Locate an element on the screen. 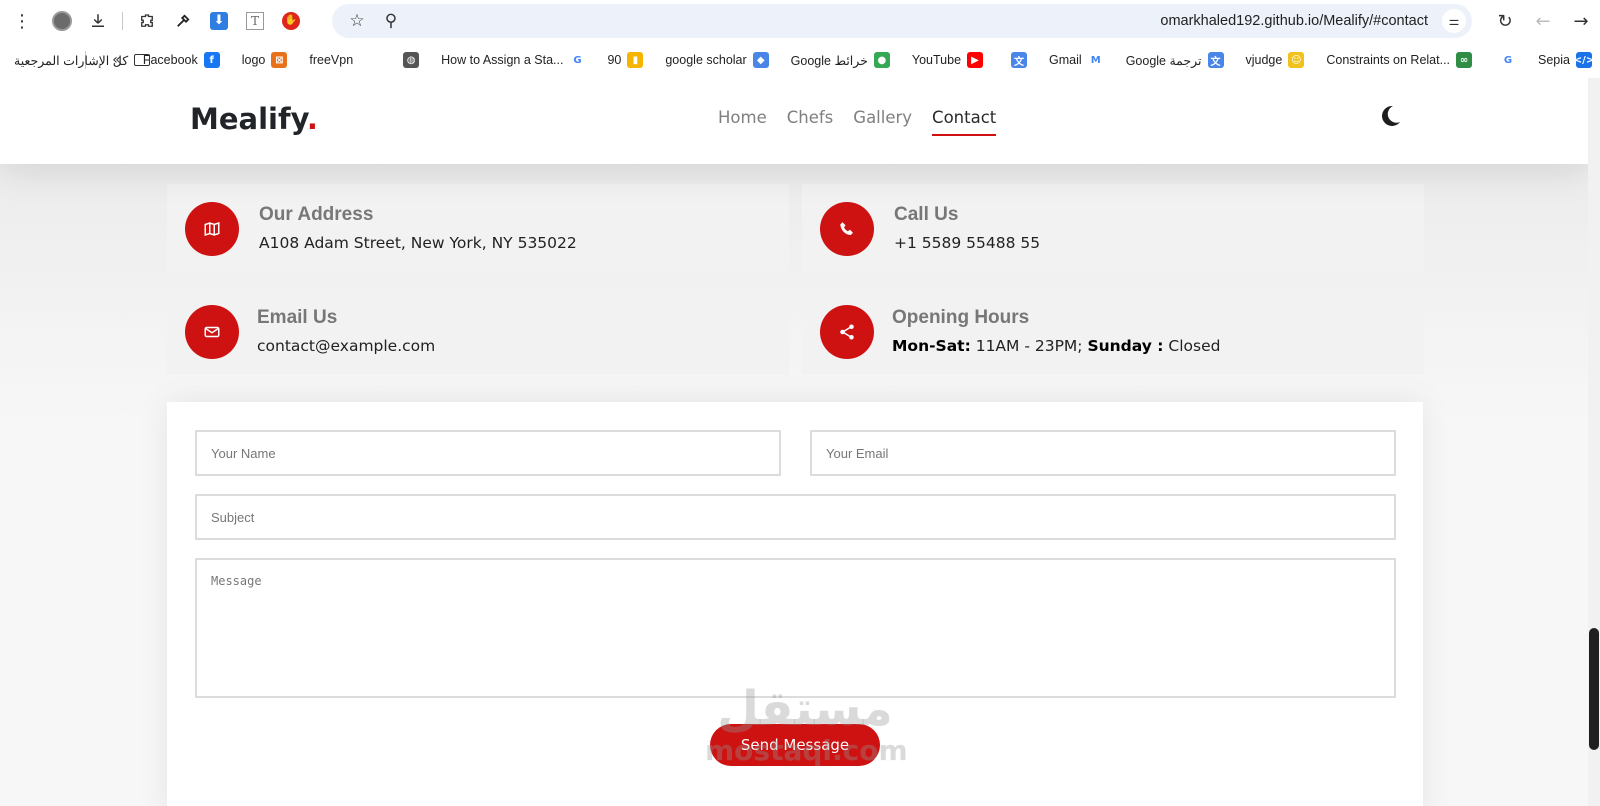 This screenshot has height=806, width=1600. download-icon is located at coordinates (98, 21).